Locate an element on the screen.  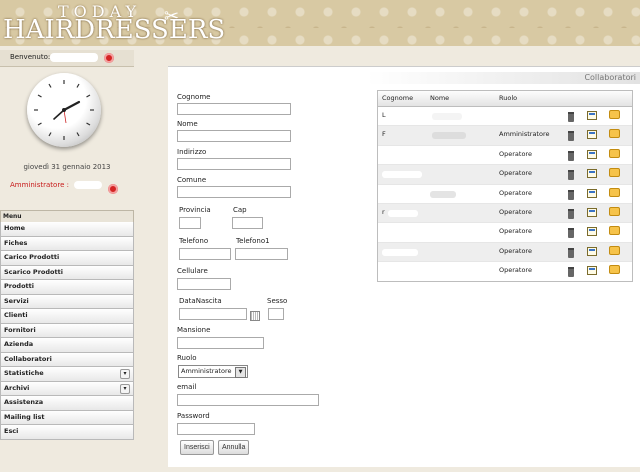
comune-input is located at coordinates (234, 192).